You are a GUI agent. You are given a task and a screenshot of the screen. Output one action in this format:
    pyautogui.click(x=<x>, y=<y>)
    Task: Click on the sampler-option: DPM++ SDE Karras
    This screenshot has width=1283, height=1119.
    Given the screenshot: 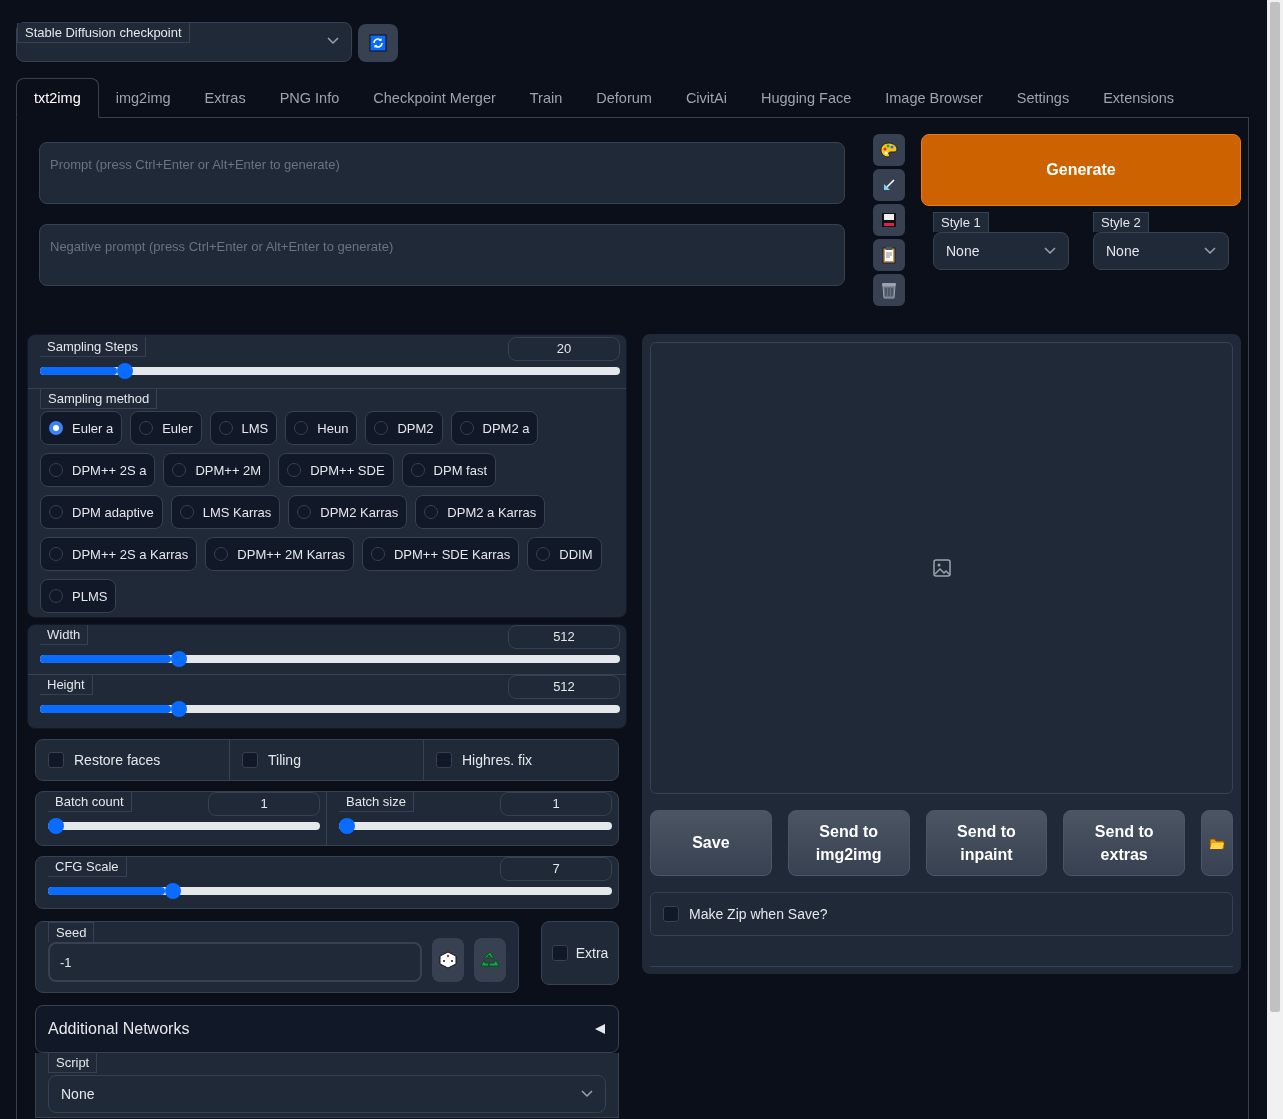 What is the action you would take?
    pyautogui.click(x=441, y=554)
    